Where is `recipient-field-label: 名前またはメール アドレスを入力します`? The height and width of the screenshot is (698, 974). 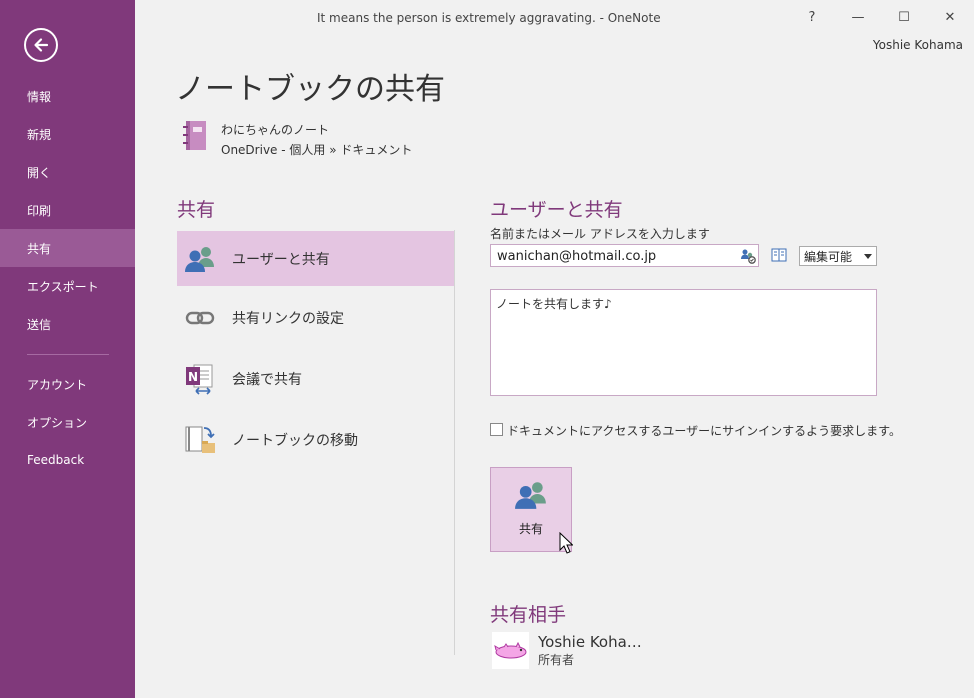 recipient-field-label: 名前またはメール アドレスを入力します is located at coordinates (600, 234).